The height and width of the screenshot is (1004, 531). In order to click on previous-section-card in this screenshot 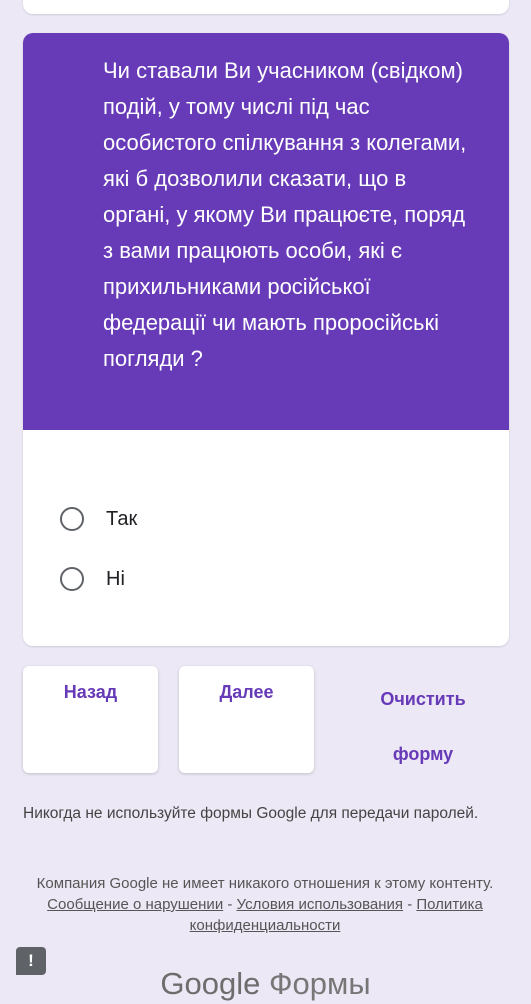, I will do `click(266, 7)`.